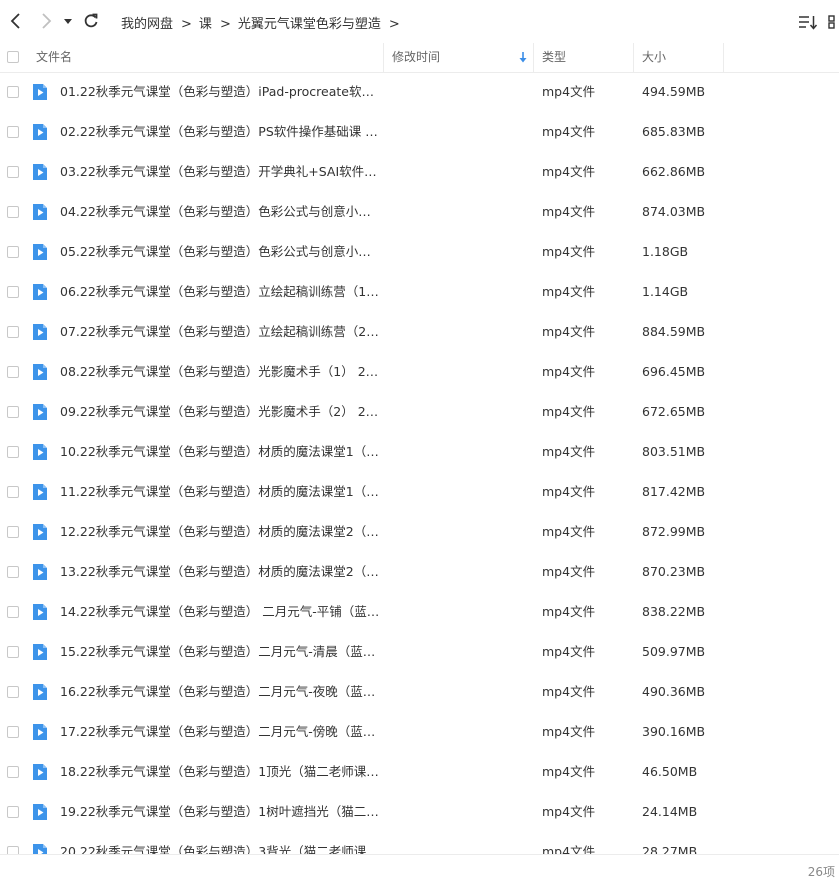  Describe the element at coordinates (554, 57) in the screenshot. I see `column-type-header: 类型` at that location.